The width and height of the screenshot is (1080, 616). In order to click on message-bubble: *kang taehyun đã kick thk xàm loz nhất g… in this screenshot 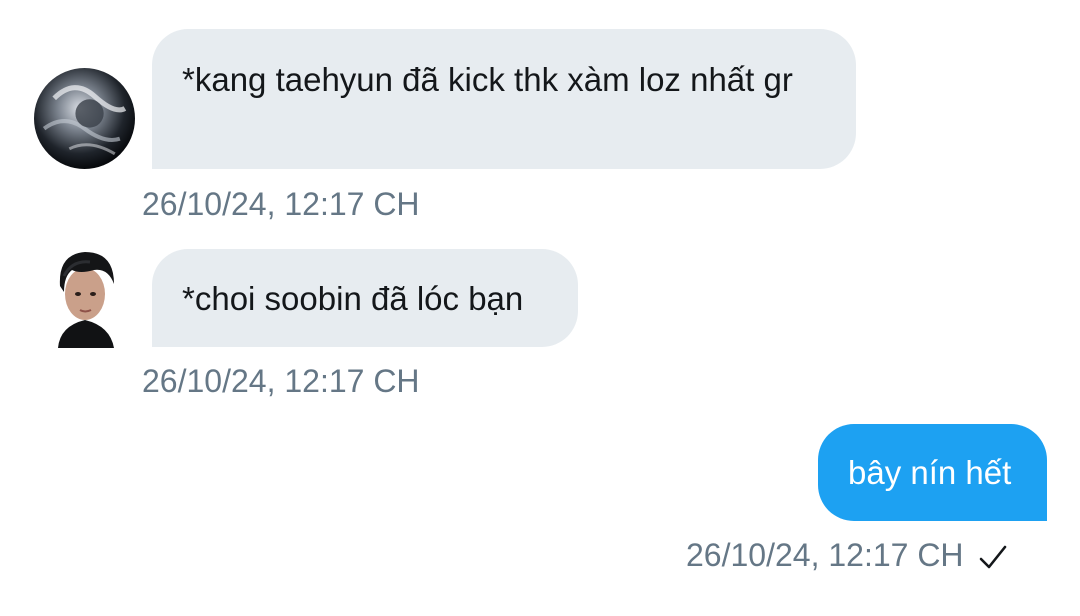, I will do `click(504, 99)`.